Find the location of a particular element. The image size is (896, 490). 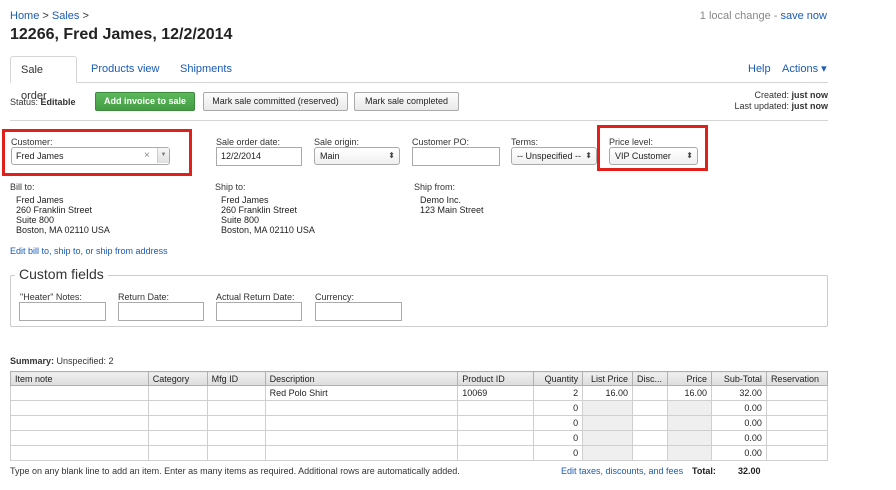

actions-menu: Actions ▾ is located at coordinates (804, 69).